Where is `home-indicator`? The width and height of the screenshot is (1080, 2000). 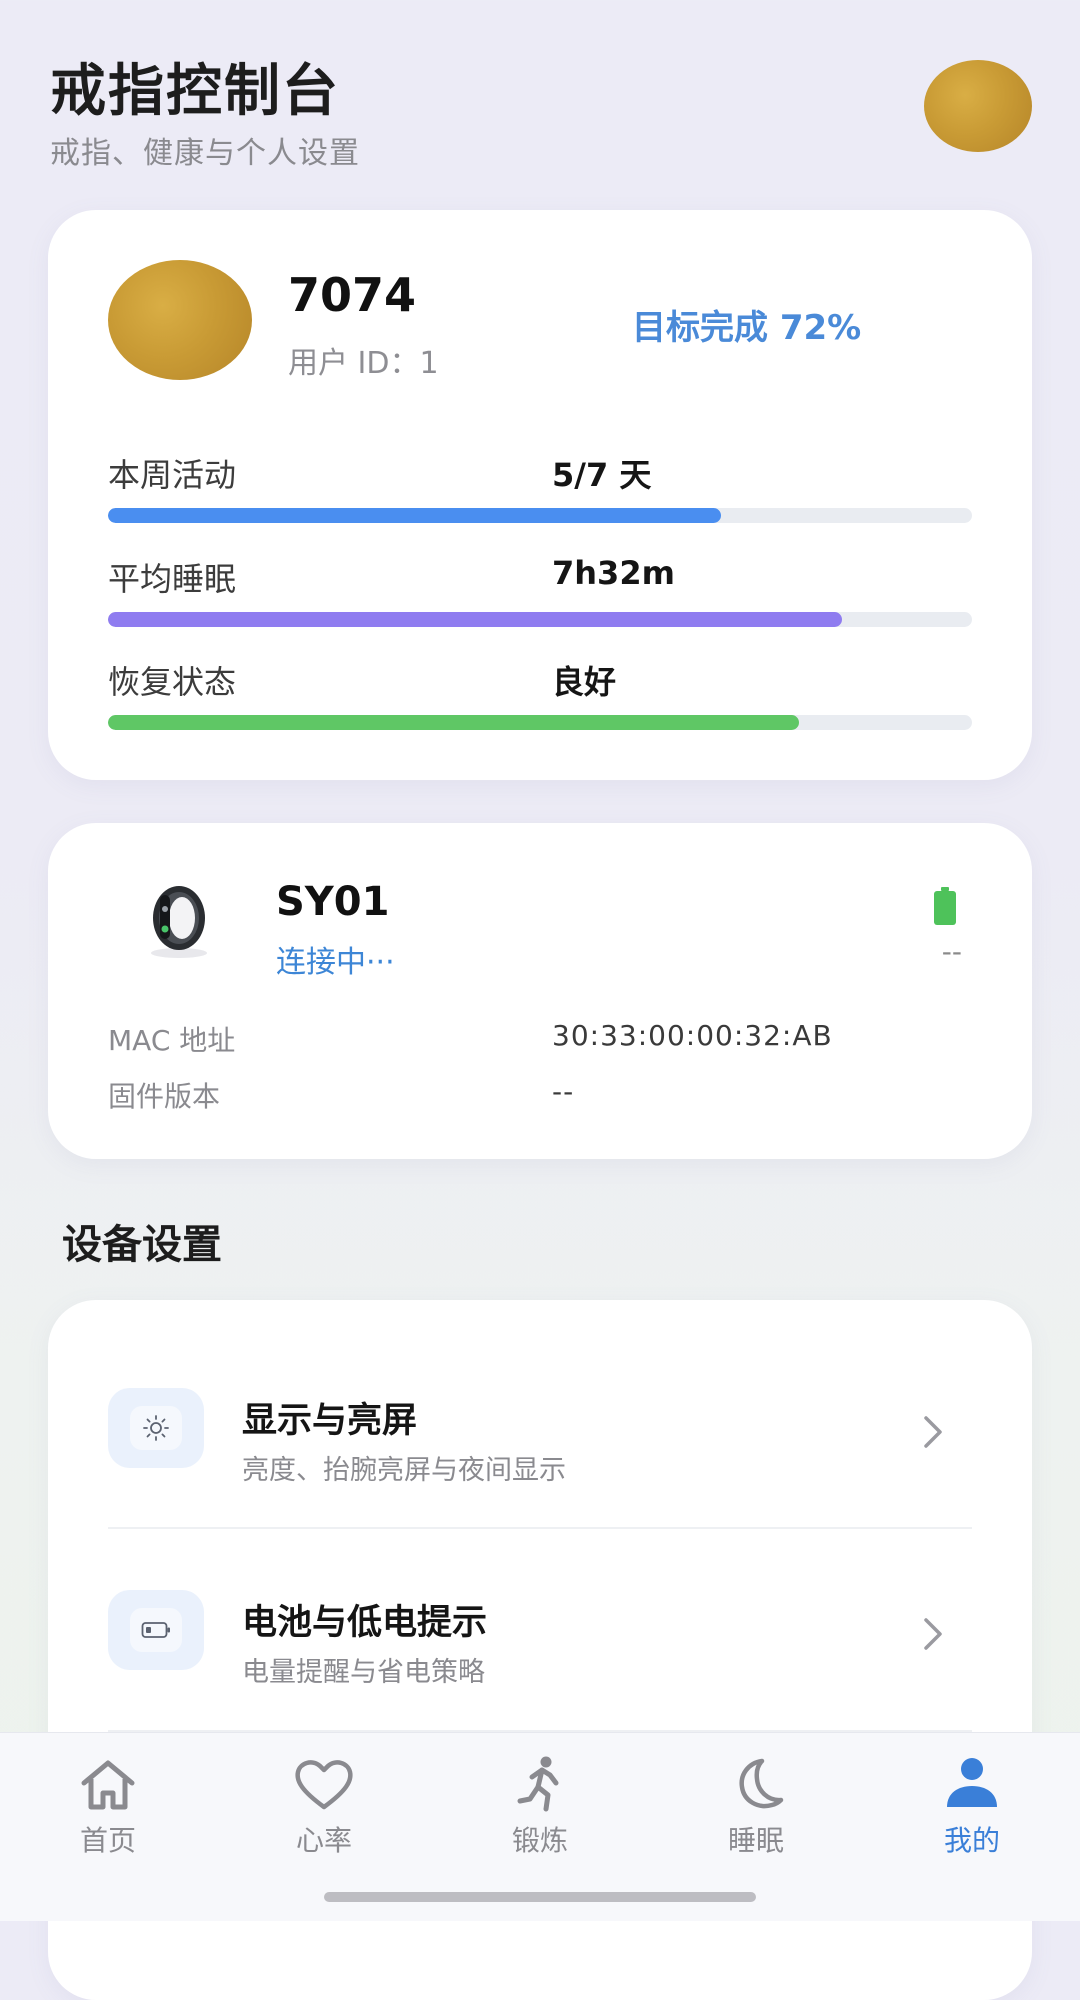 home-indicator is located at coordinates (540, 1897).